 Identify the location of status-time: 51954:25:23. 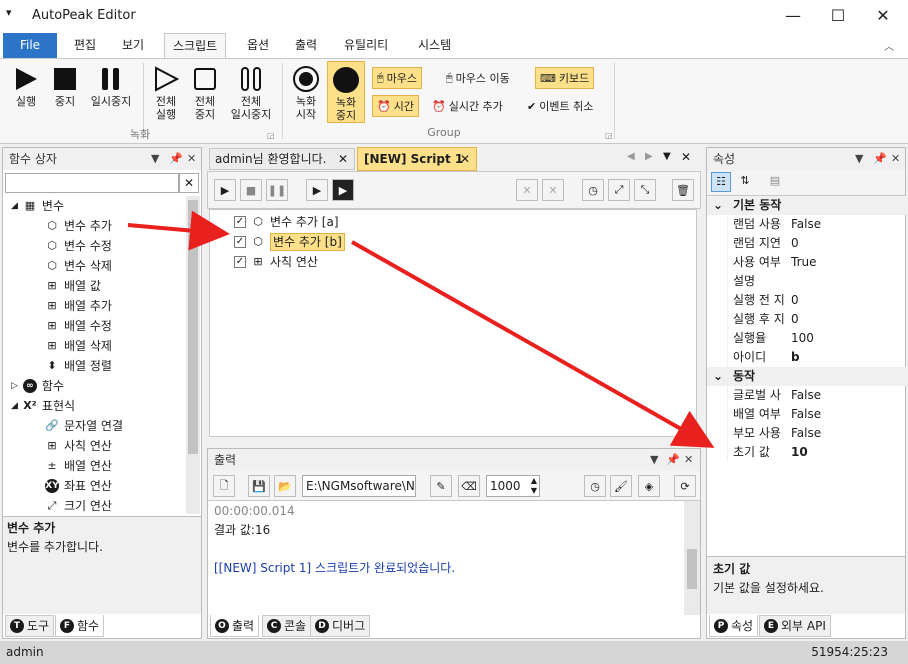
(849, 652).